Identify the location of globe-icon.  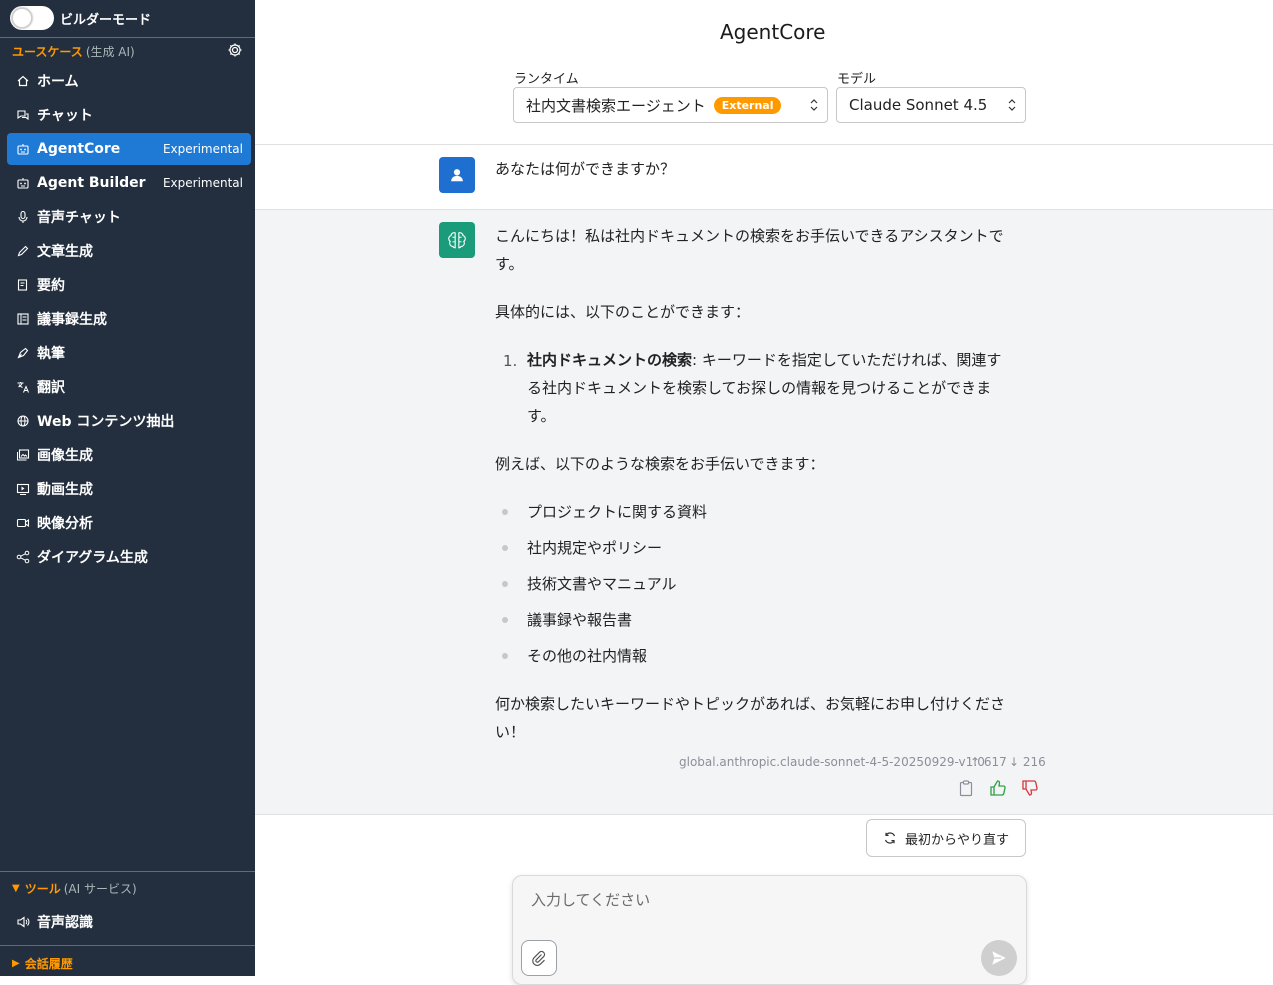
(23, 421).